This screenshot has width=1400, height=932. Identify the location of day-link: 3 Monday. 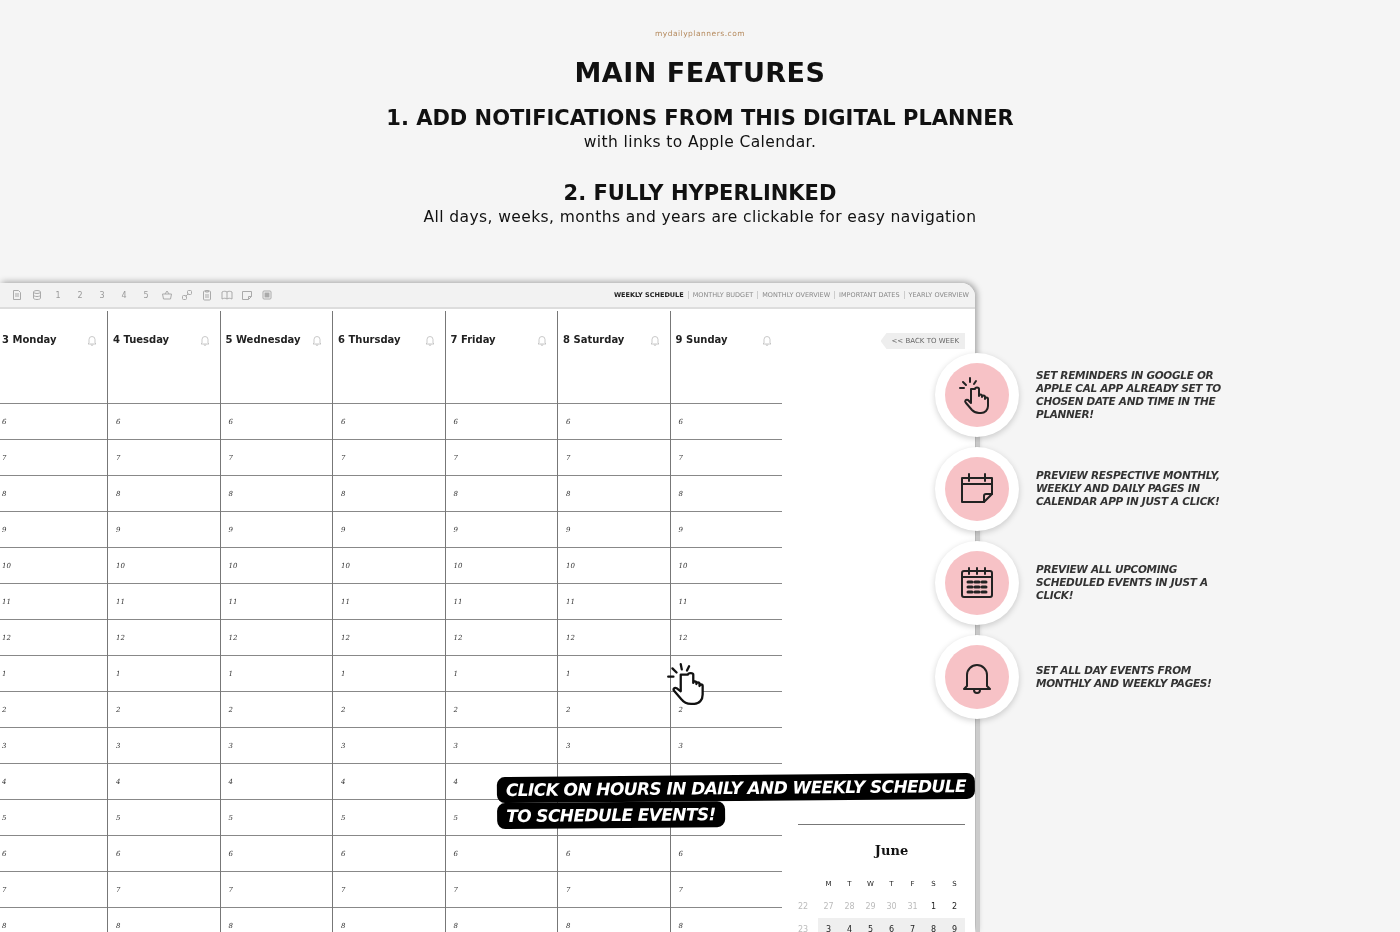
(29, 339).